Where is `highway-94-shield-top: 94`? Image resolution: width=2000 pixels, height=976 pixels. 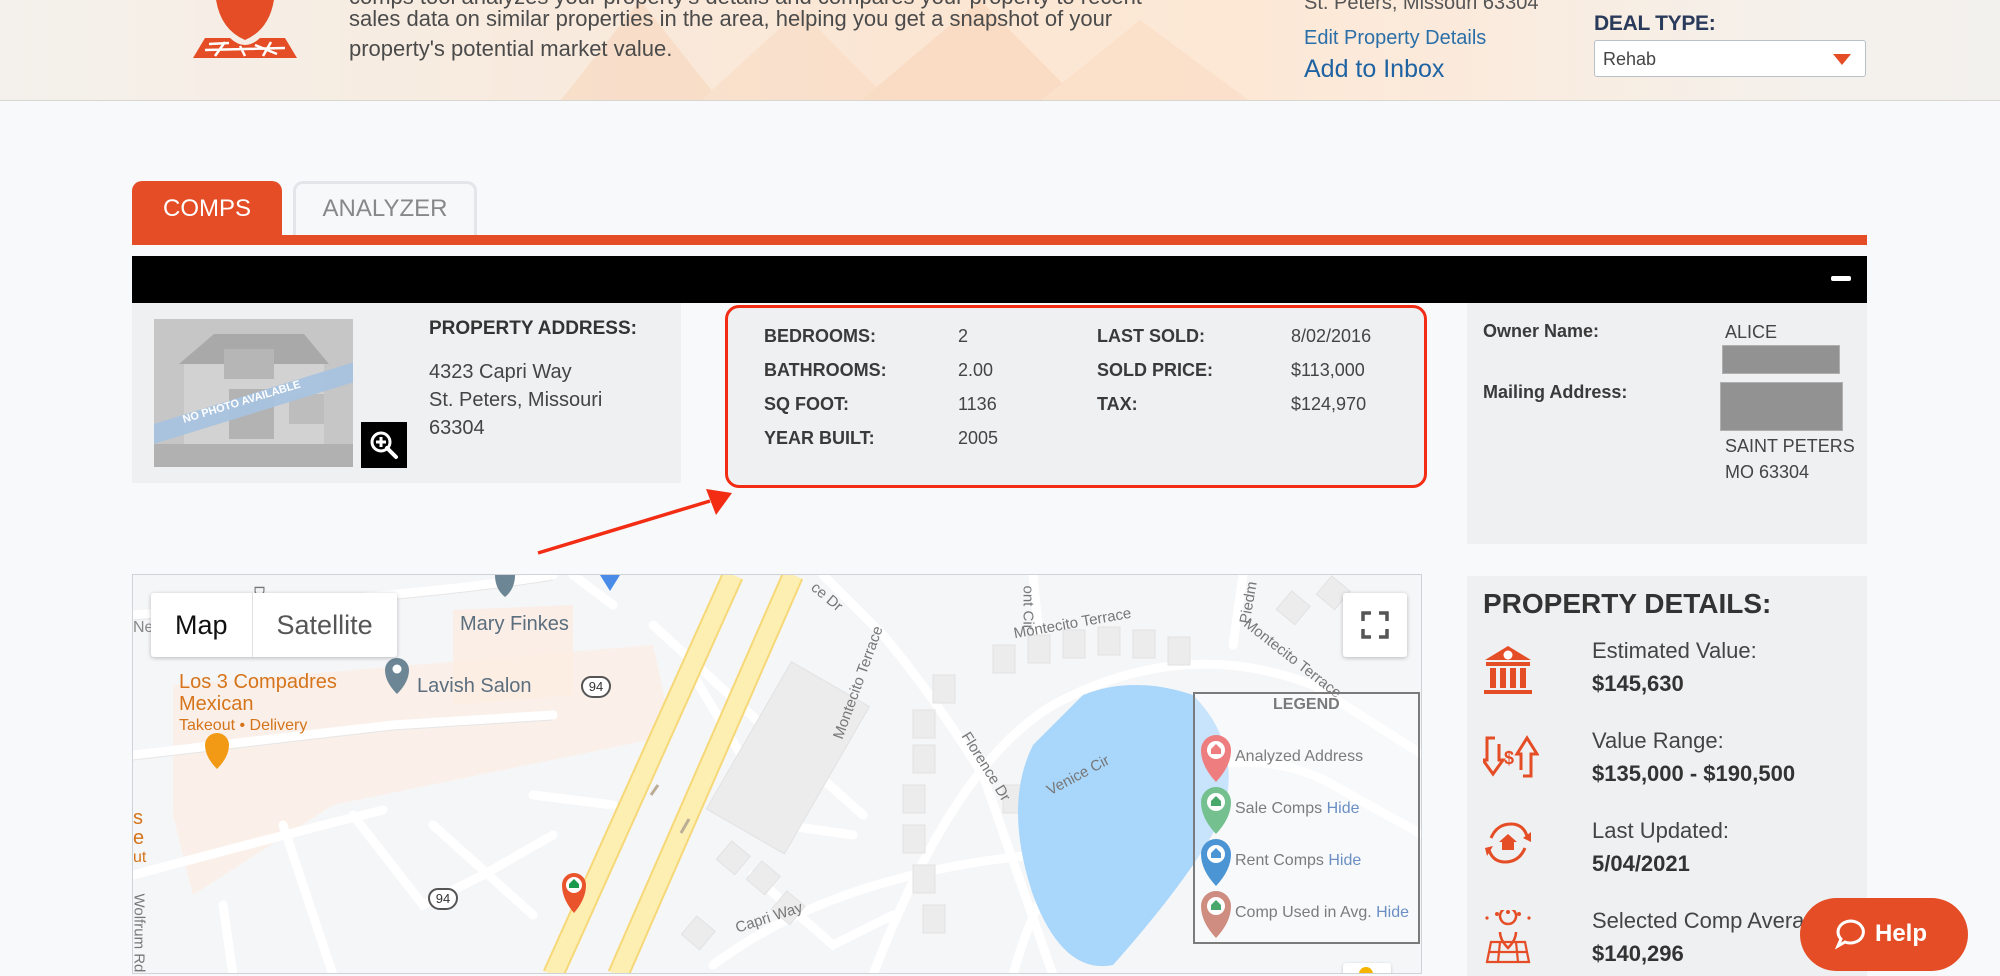 highway-94-shield-top: 94 is located at coordinates (596, 687).